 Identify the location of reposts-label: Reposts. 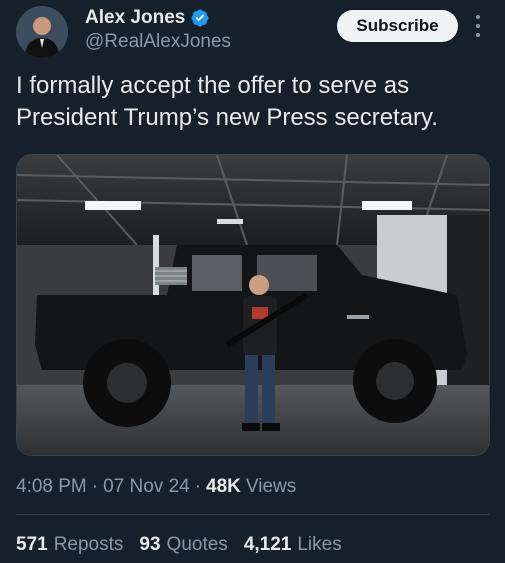
(88, 544).